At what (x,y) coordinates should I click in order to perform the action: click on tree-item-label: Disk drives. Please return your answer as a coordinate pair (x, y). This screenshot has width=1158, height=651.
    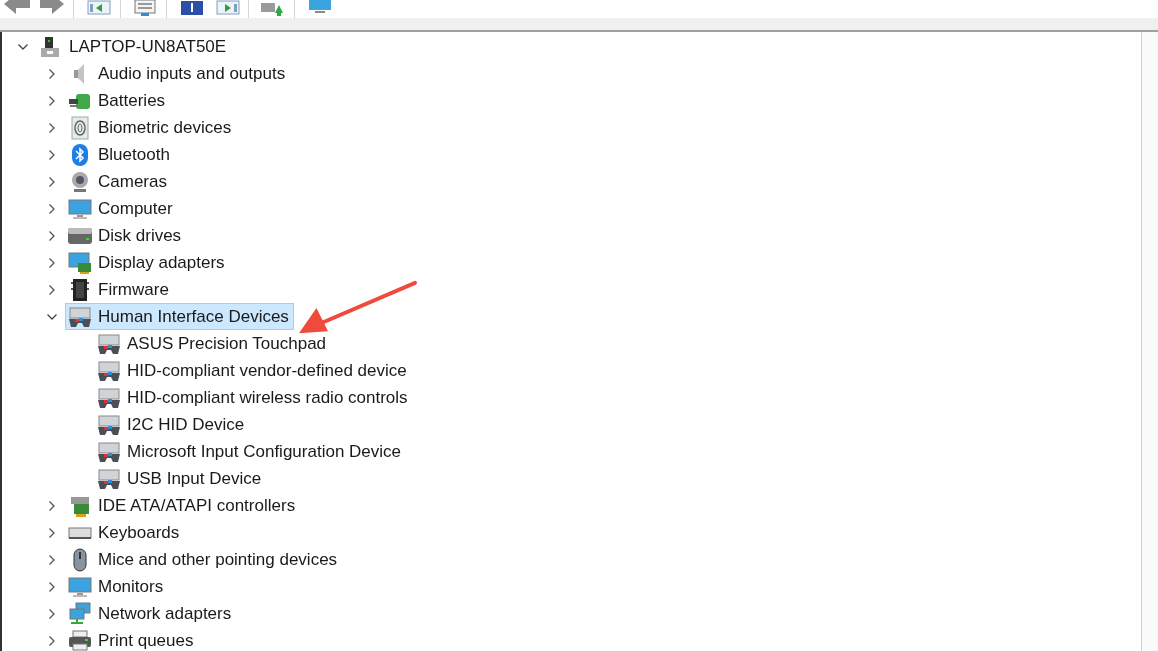
    Looking at the image, I should click on (140, 235).